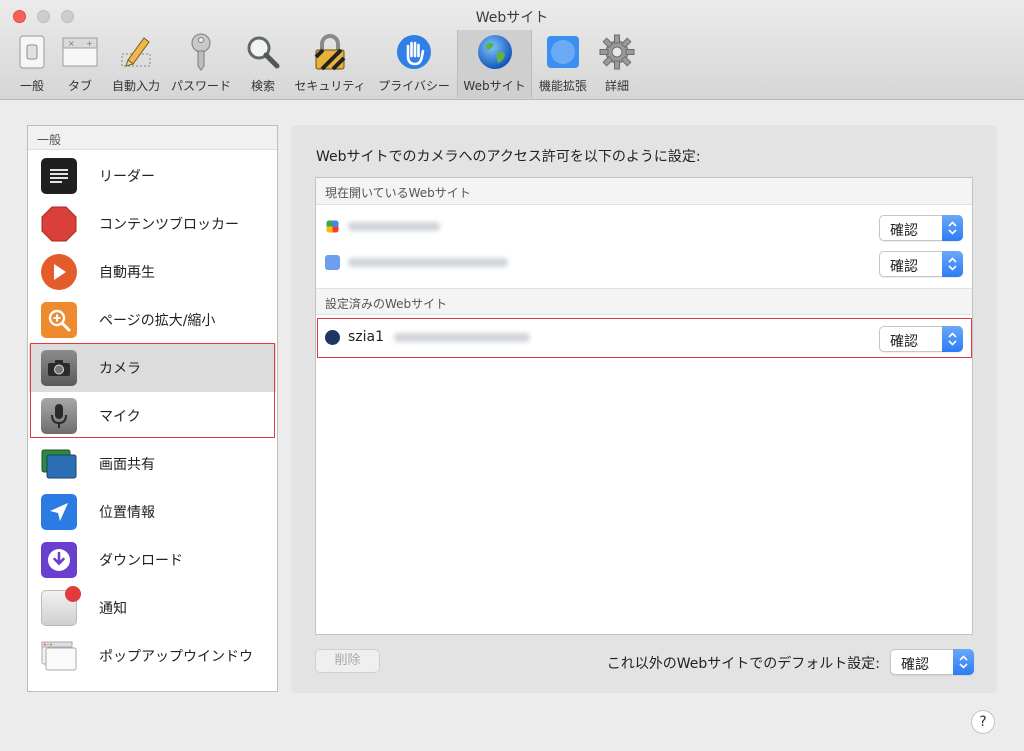 The height and width of the screenshot is (751, 1024). I want to click on toolbar-label: プライバシー, so click(414, 86).